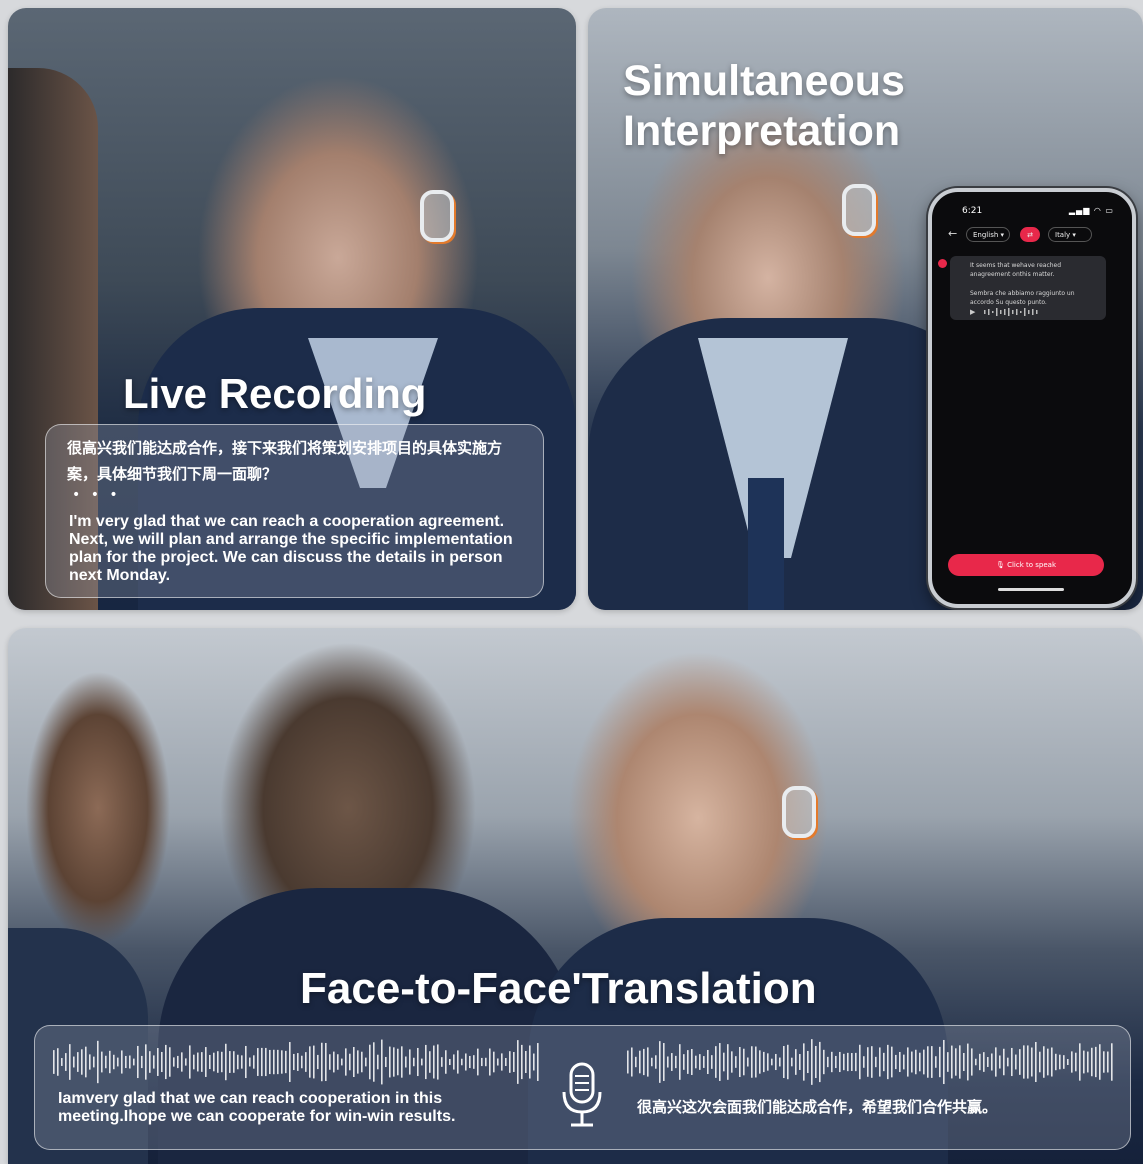 This screenshot has width=1143, height=1164. What do you see at coordinates (942, 263) in the screenshot?
I see `speaker-avatar-icon` at bounding box center [942, 263].